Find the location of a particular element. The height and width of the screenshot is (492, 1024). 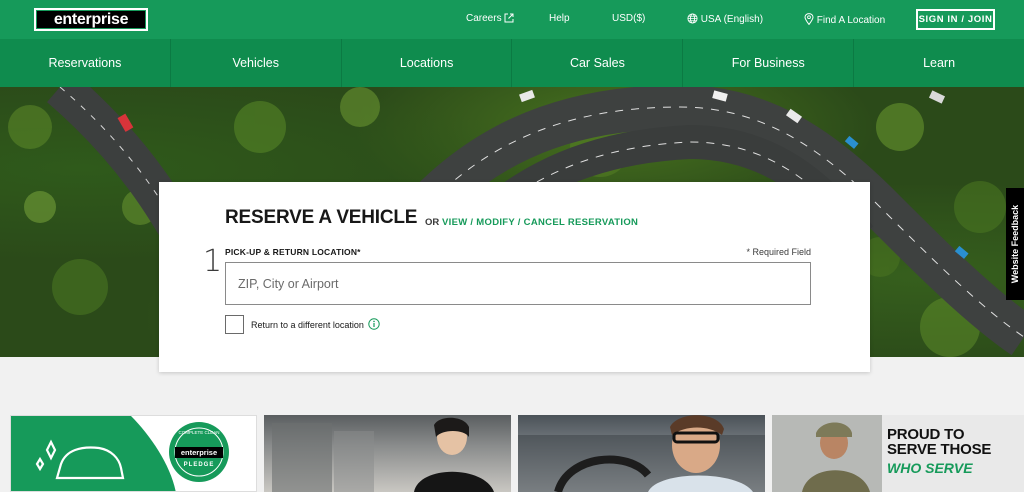

signin-button: SIGN IN / JOIN is located at coordinates (955, 19).